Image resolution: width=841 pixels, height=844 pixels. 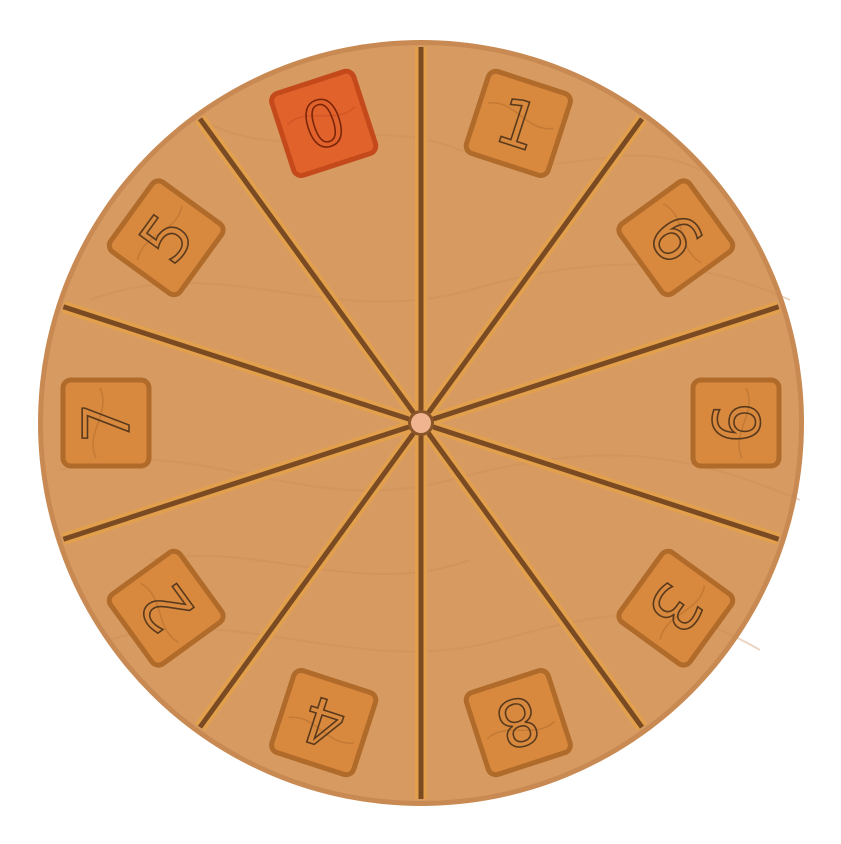 I want to click on digit-tile: 9, so click(x=736, y=423).